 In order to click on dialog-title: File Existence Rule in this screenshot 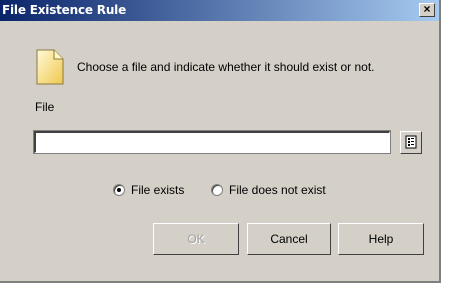, I will do `click(64, 10)`.